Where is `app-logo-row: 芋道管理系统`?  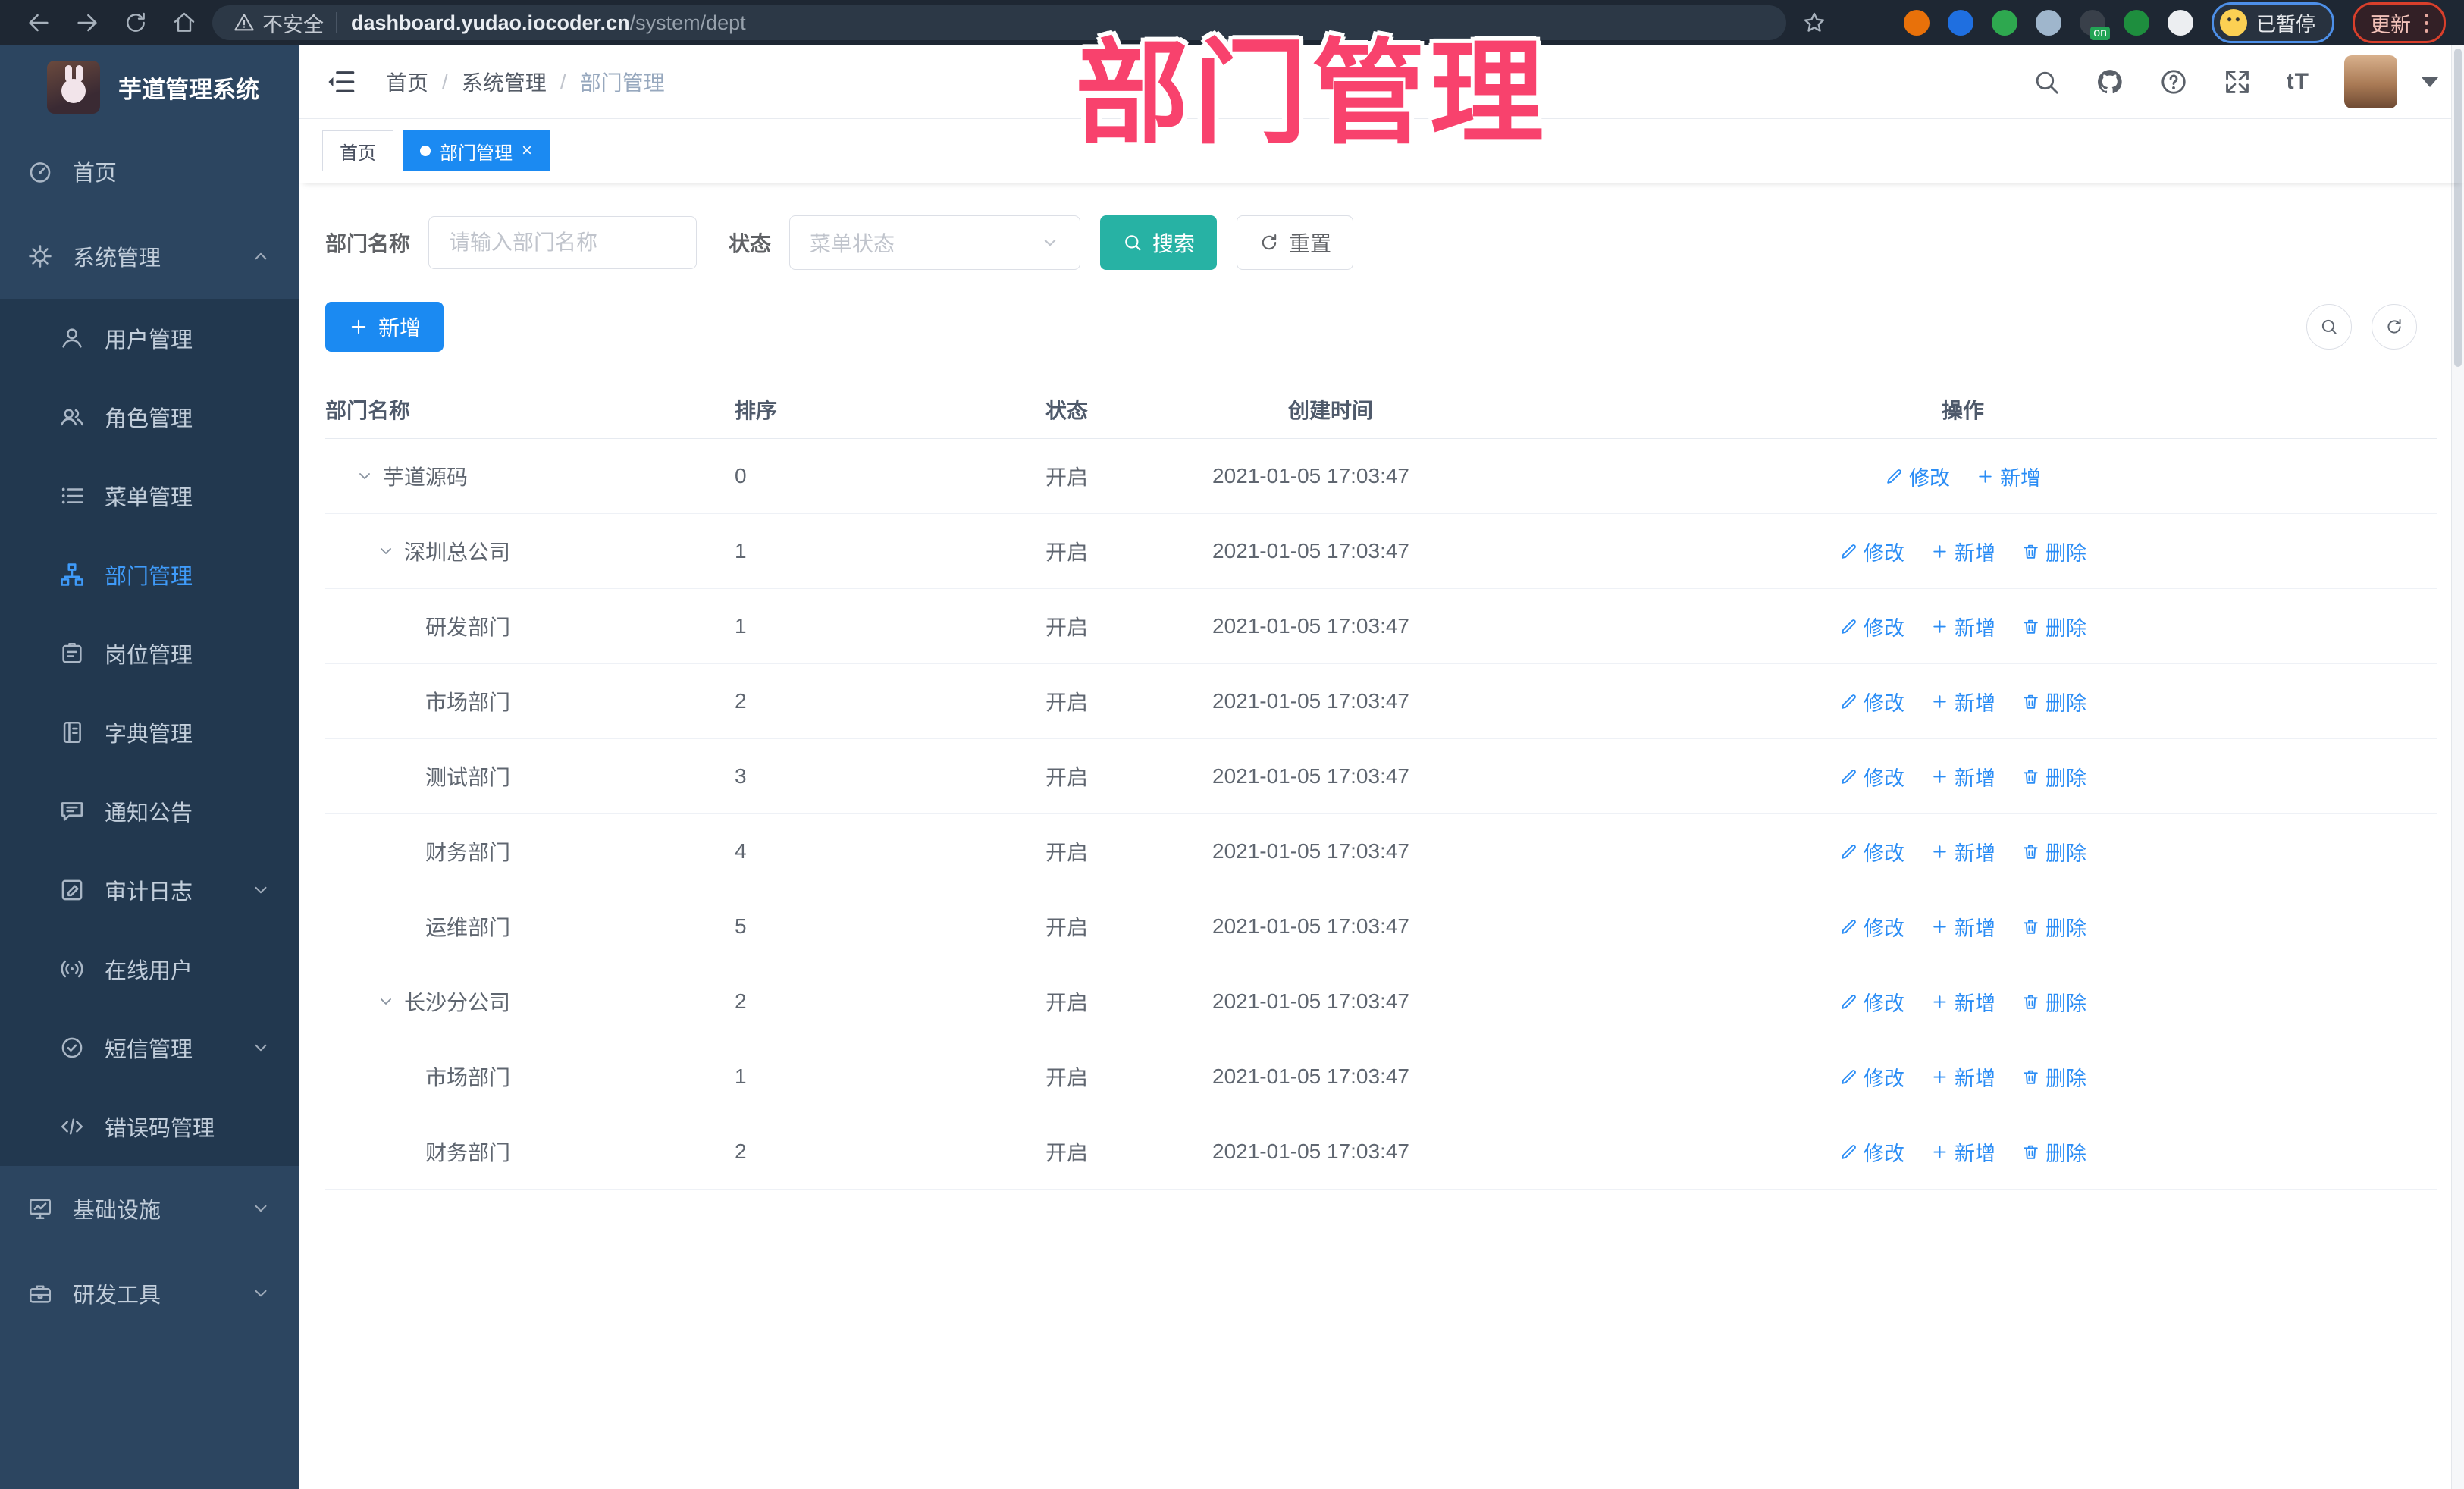
app-logo-row: 芋道管理系统 is located at coordinates (150, 87).